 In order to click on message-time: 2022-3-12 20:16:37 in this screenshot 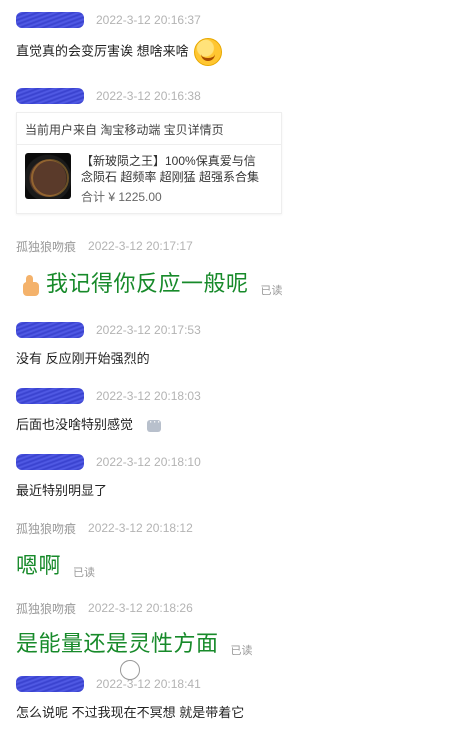, I will do `click(148, 20)`.